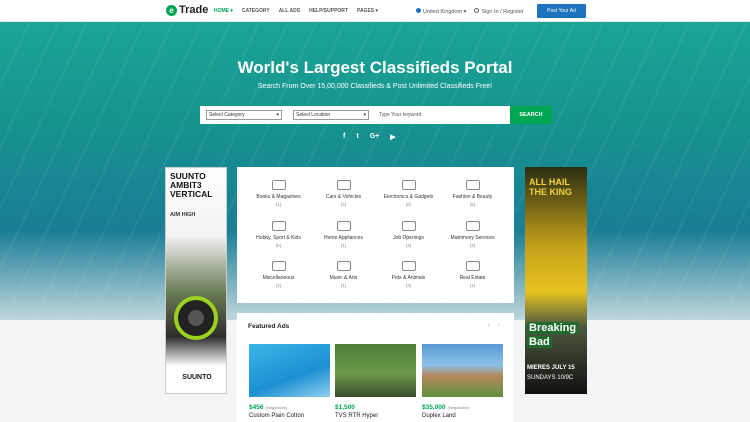 The width and height of the screenshot is (750, 422). I want to click on watch-image, so click(196, 318).